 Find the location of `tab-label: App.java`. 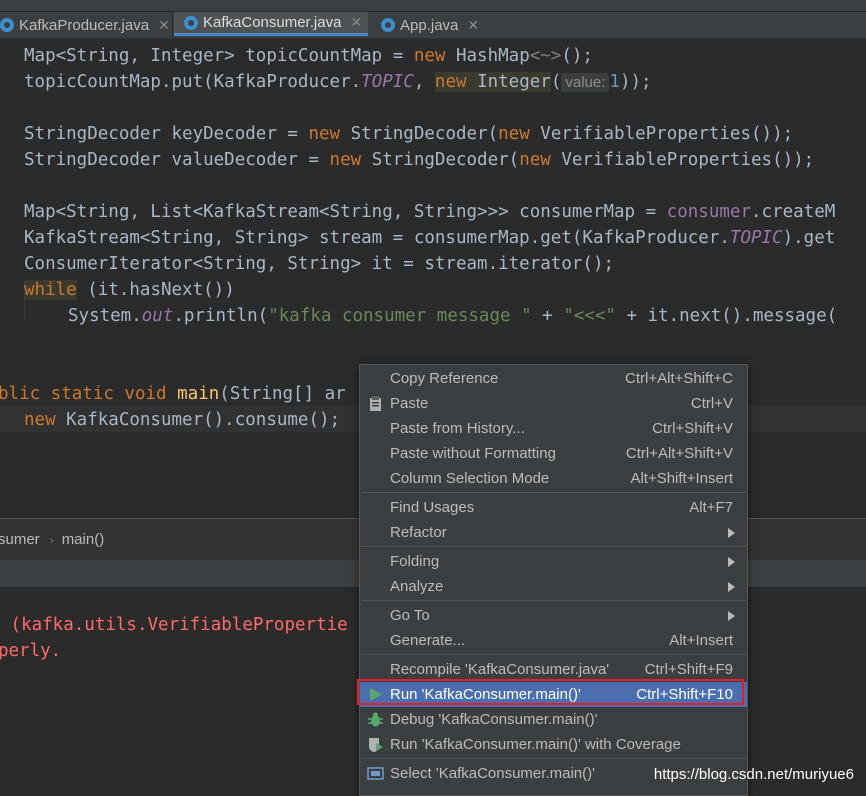

tab-label: App.java is located at coordinates (429, 25).